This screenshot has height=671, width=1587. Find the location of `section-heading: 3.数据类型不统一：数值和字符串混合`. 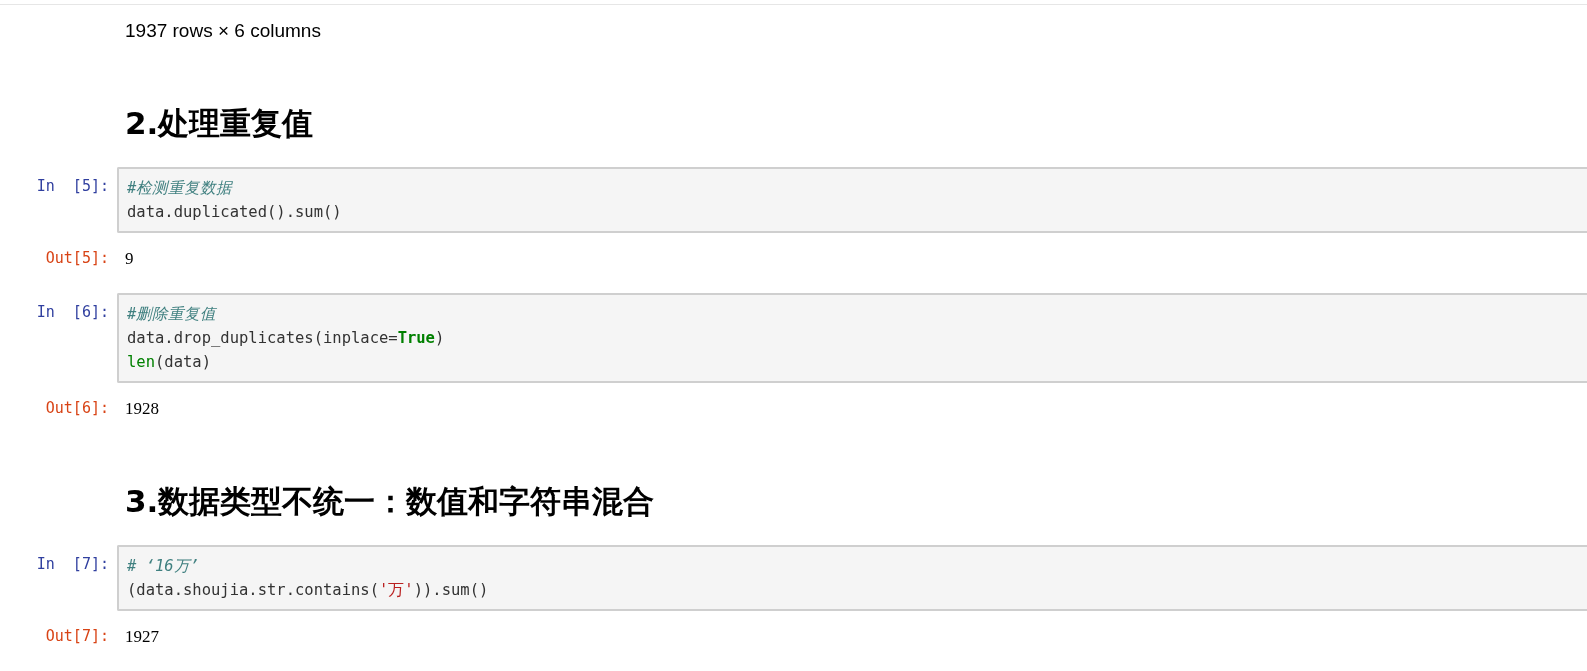

section-heading: 3.数据类型不统一：数值和字符串混合 is located at coordinates (389, 501).